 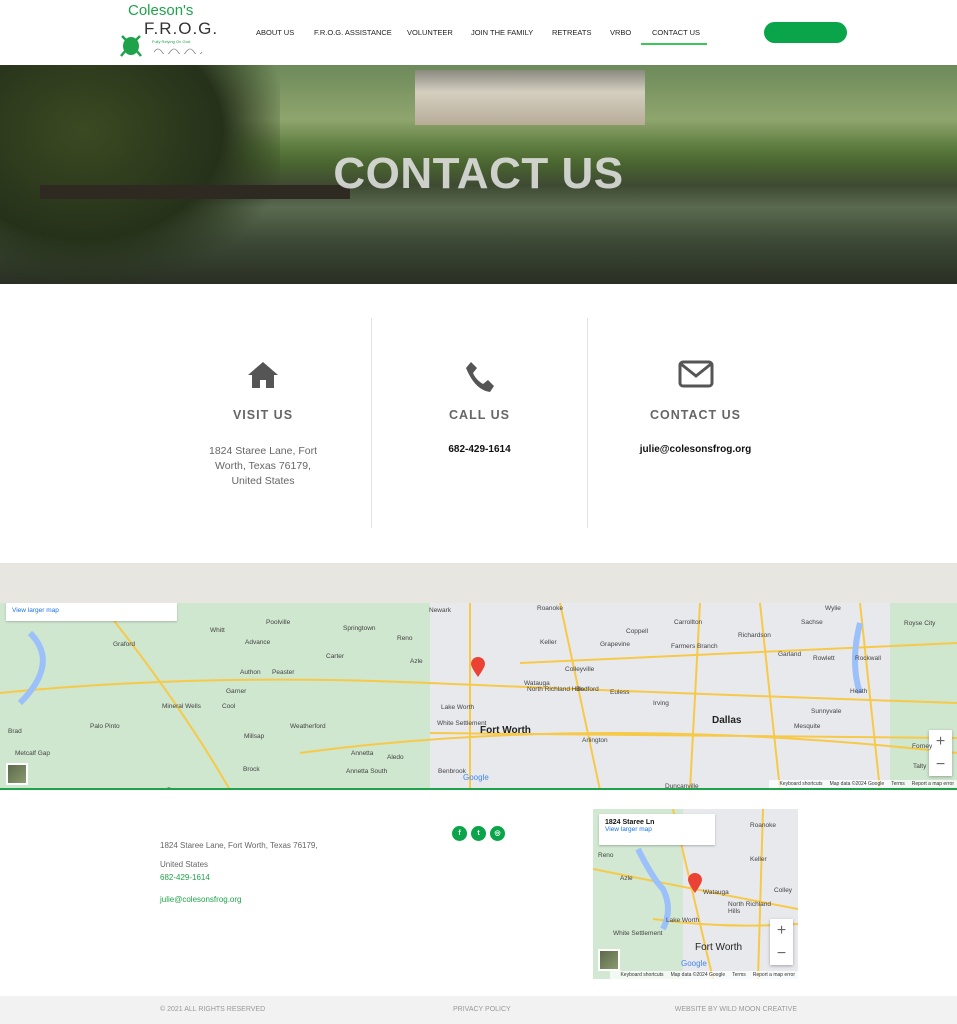 What do you see at coordinates (229, 706) in the screenshot?
I see `map-label: Cool` at bounding box center [229, 706].